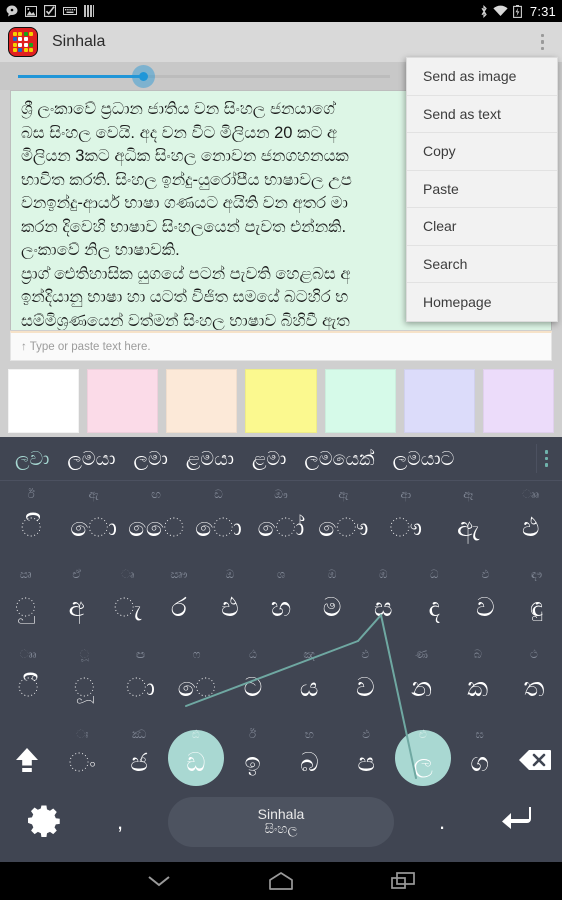 This screenshot has height=900, width=562. I want to click on image-icon, so click(31, 11).